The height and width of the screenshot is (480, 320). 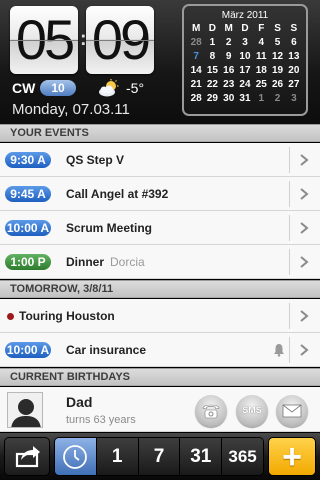 What do you see at coordinates (135, 88) in the screenshot?
I see `temperature: -5°` at bounding box center [135, 88].